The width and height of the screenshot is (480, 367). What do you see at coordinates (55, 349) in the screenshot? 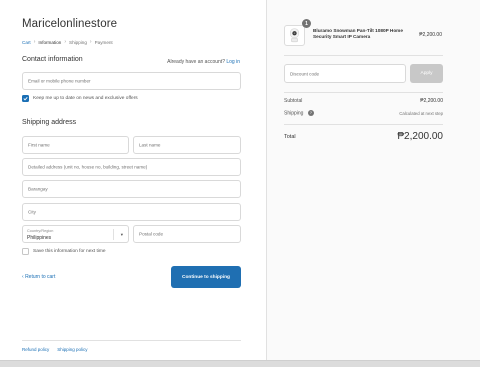
I see `footer-links: Refund policy Shipping policy` at bounding box center [55, 349].